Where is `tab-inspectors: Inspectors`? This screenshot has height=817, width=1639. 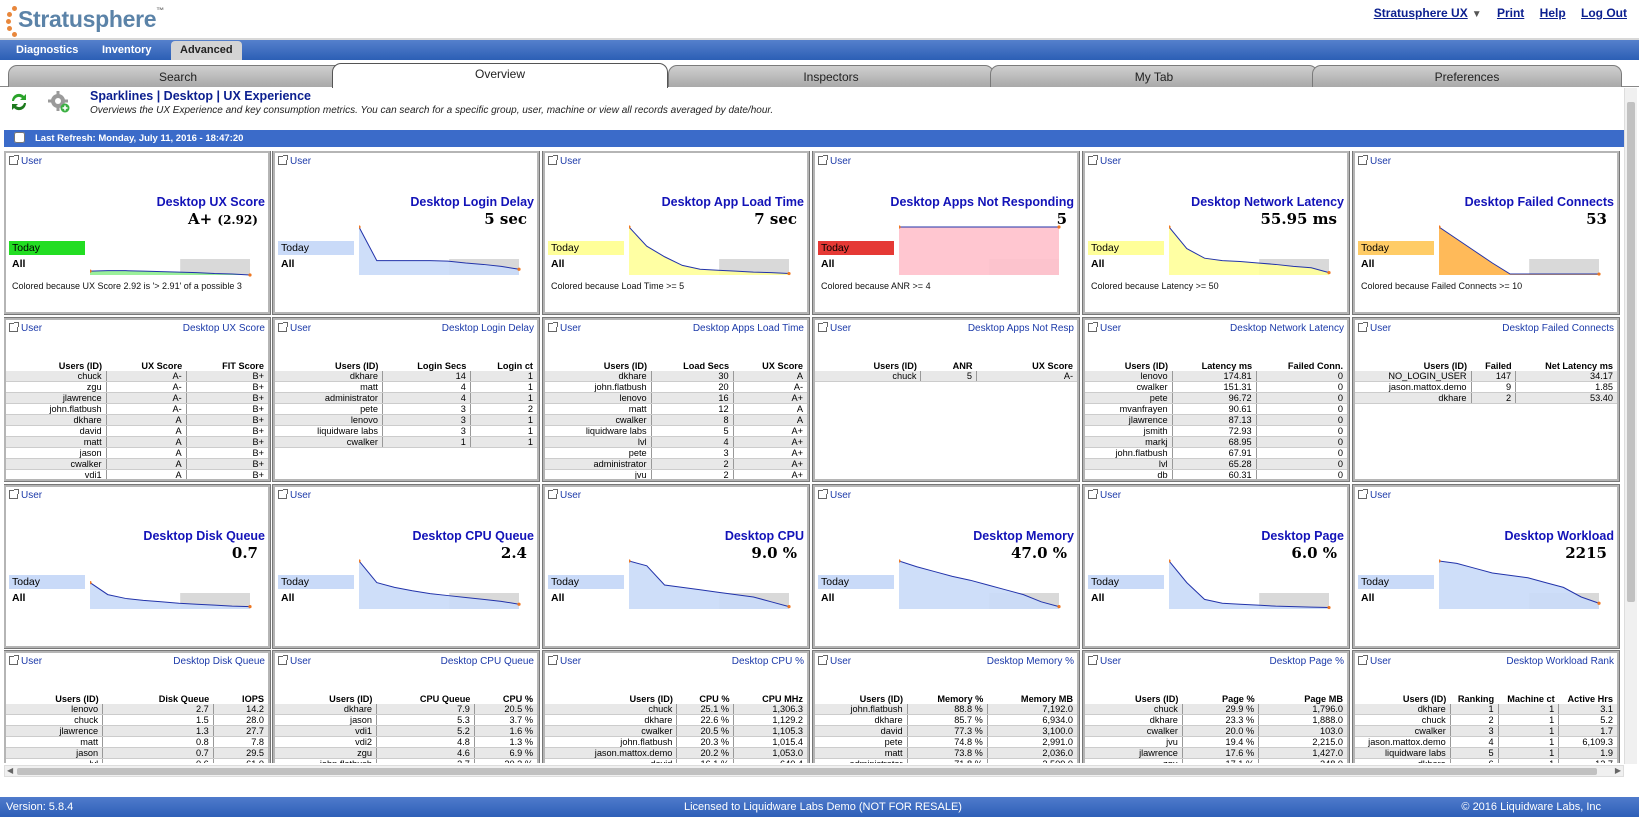
tab-inspectors: Inspectors is located at coordinates (831, 76).